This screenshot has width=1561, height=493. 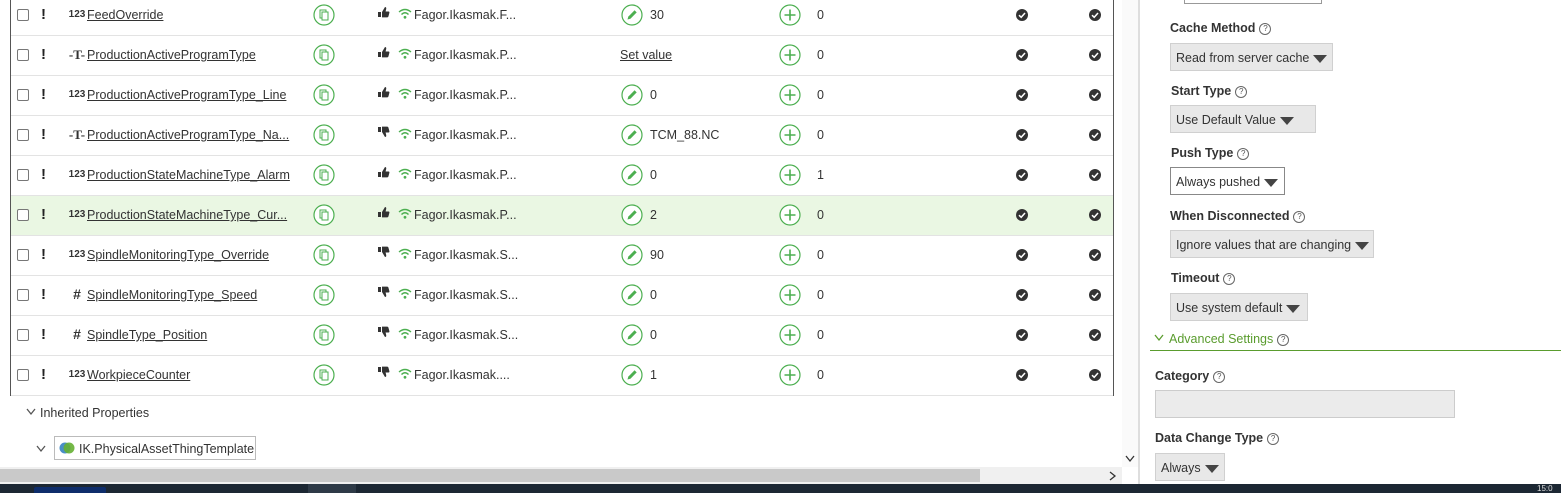 I want to click on category-input, so click(x=1305, y=404).